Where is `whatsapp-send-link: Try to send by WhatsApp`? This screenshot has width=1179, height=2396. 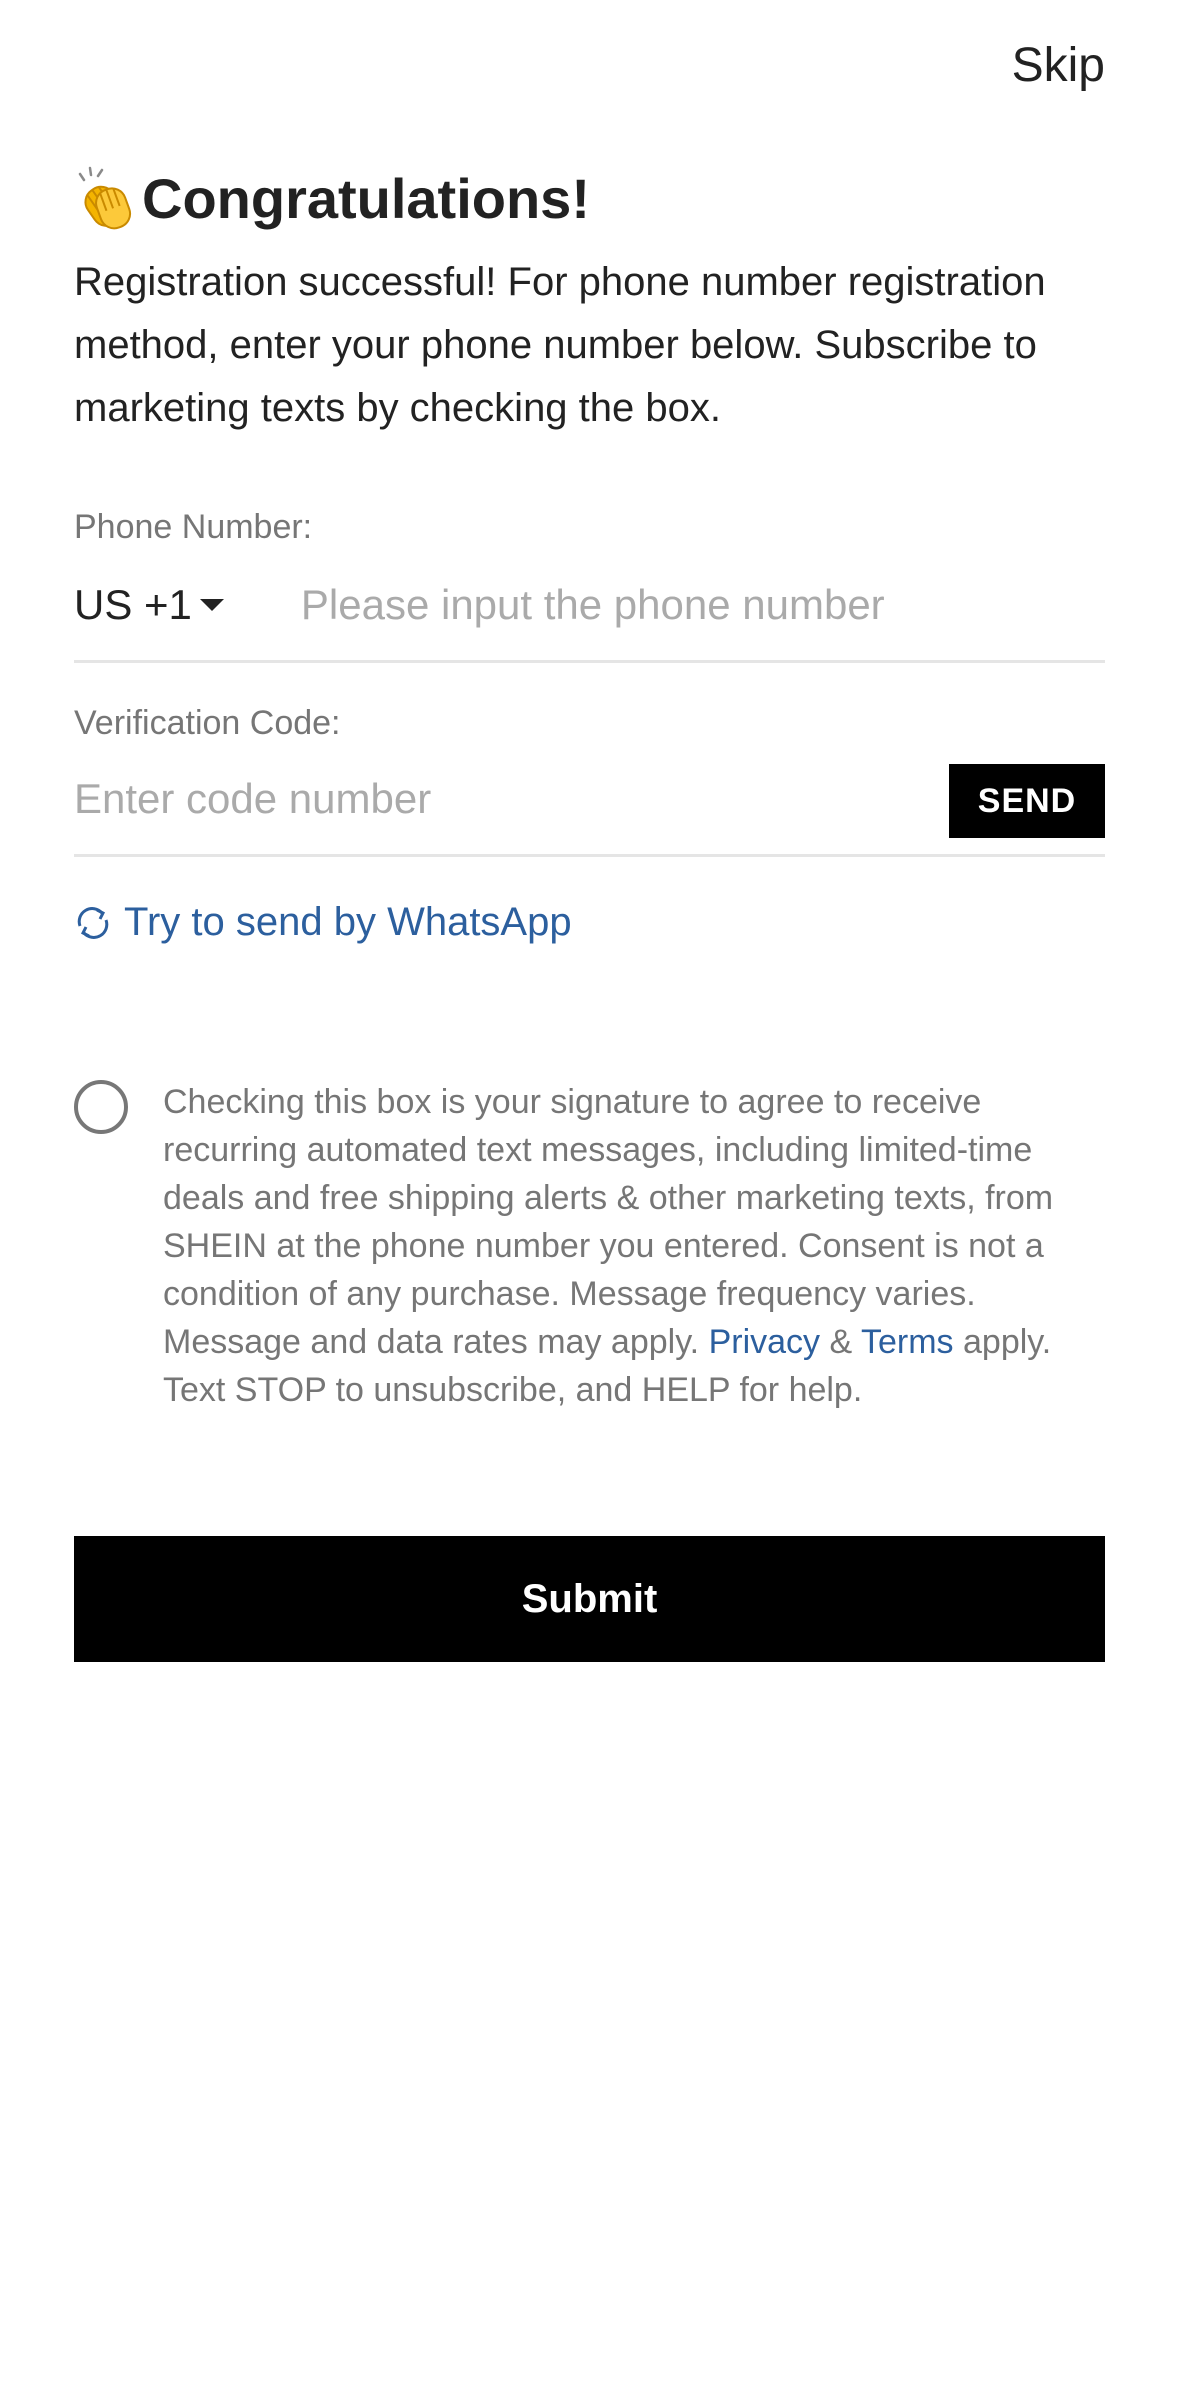
whatsapp-send-link: Try to send by WhatsApp is located at coordinates (323, 922).